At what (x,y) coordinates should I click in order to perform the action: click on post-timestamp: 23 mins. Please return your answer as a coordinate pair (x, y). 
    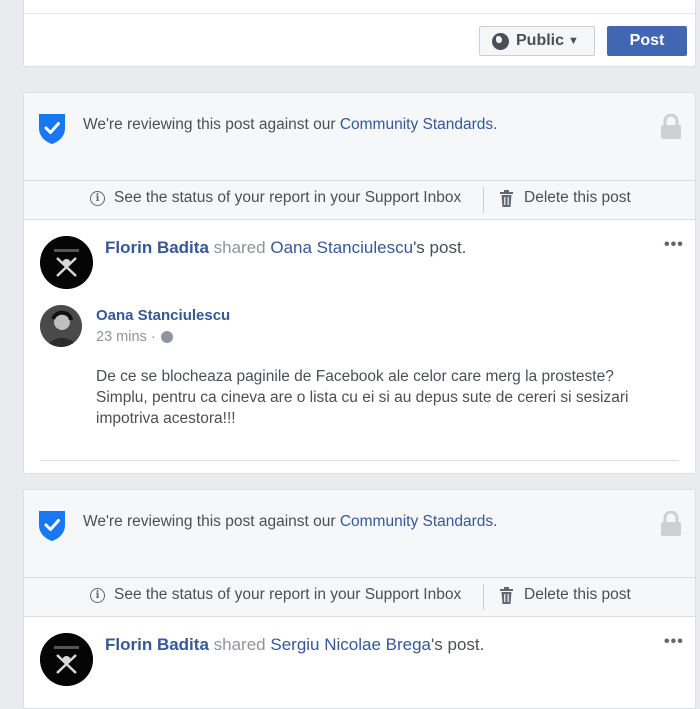
    Looking at the image, I should click on (121, 337).